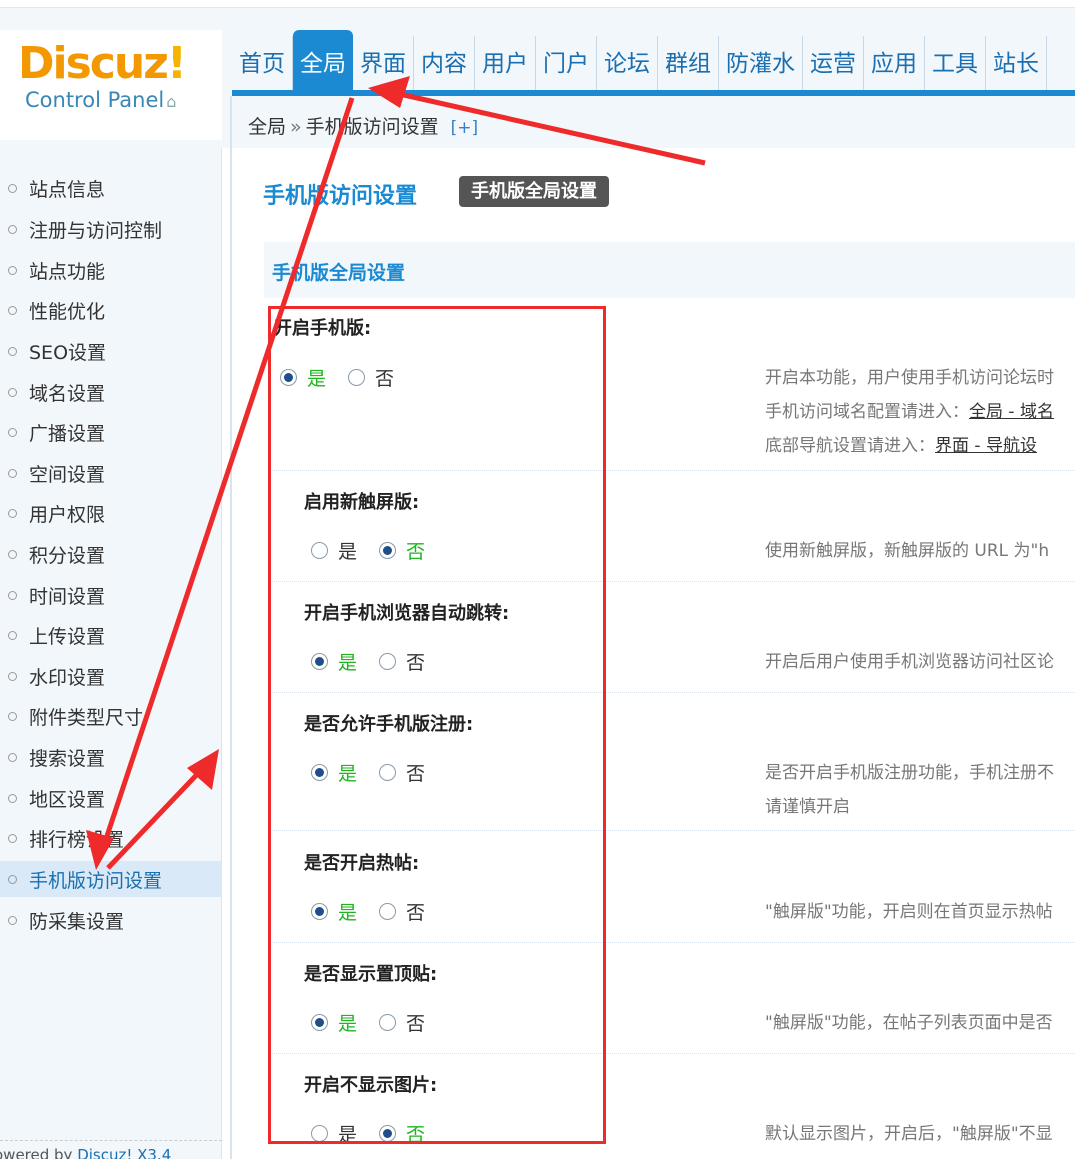 This screenshot has height=1159, width=1075. Describe the element at coordinates (86, 717) in the screenshot. I see `sidebar-item-label: 附件类型尺寸` at that location.